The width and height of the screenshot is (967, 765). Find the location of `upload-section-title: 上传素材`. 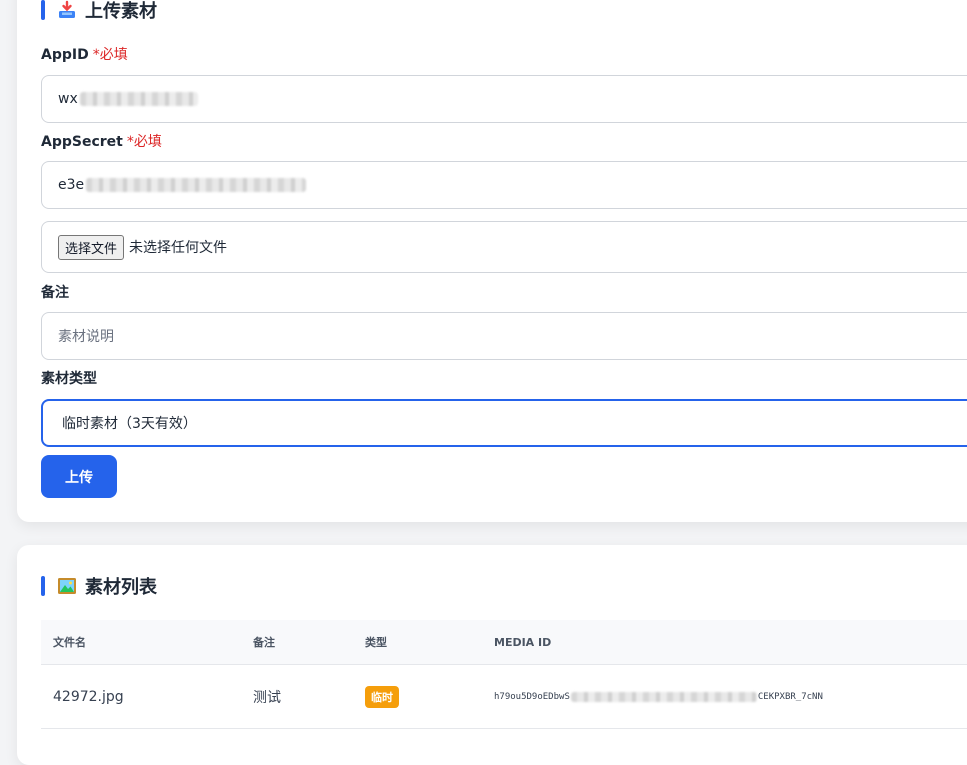

upload-section-title: 上传素材 is located at coordinates (99, 11).